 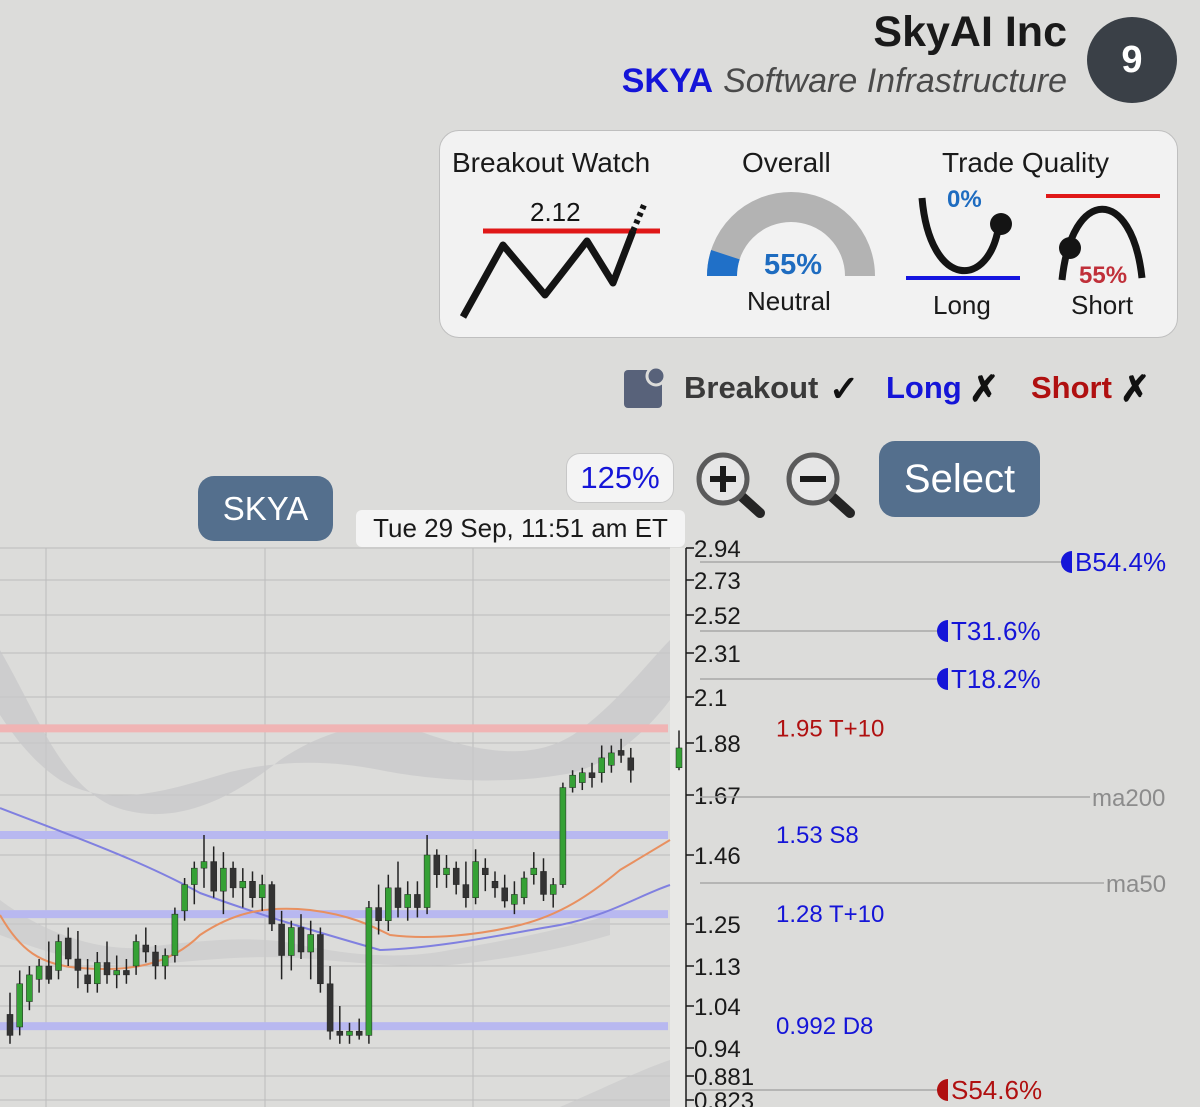 I want to click on y-axis-tick-label: 1.88, so click(x=717, y=744).